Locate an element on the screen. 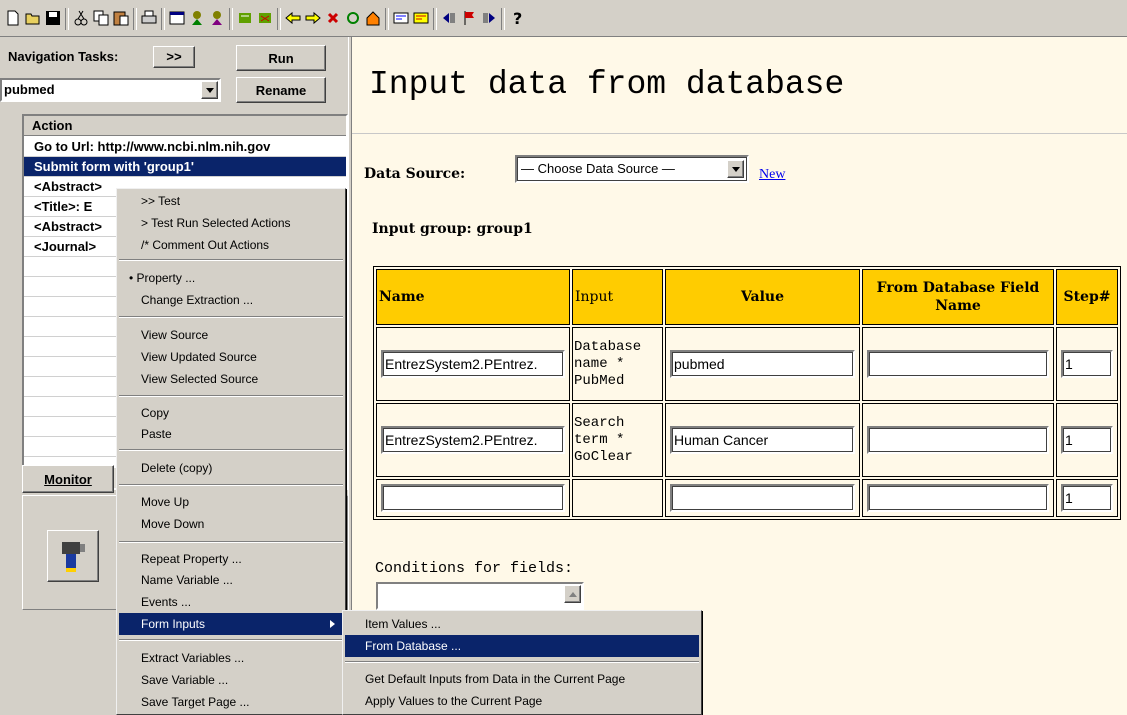 This screenshot has width=1127, height=715. monitor-tab: Monitor is located at coordinates (68, 479).